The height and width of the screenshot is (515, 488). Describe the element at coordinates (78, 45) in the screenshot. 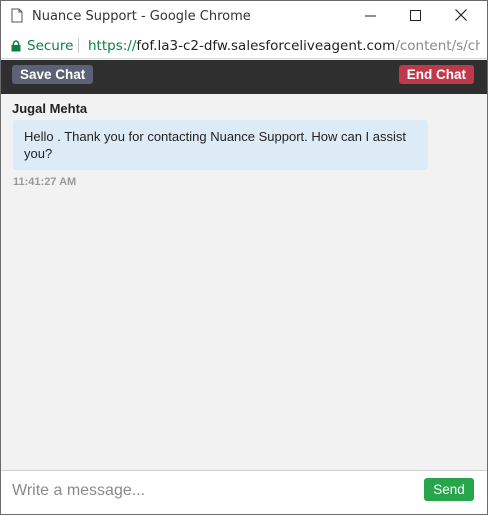

I see `address-separator` at that location.